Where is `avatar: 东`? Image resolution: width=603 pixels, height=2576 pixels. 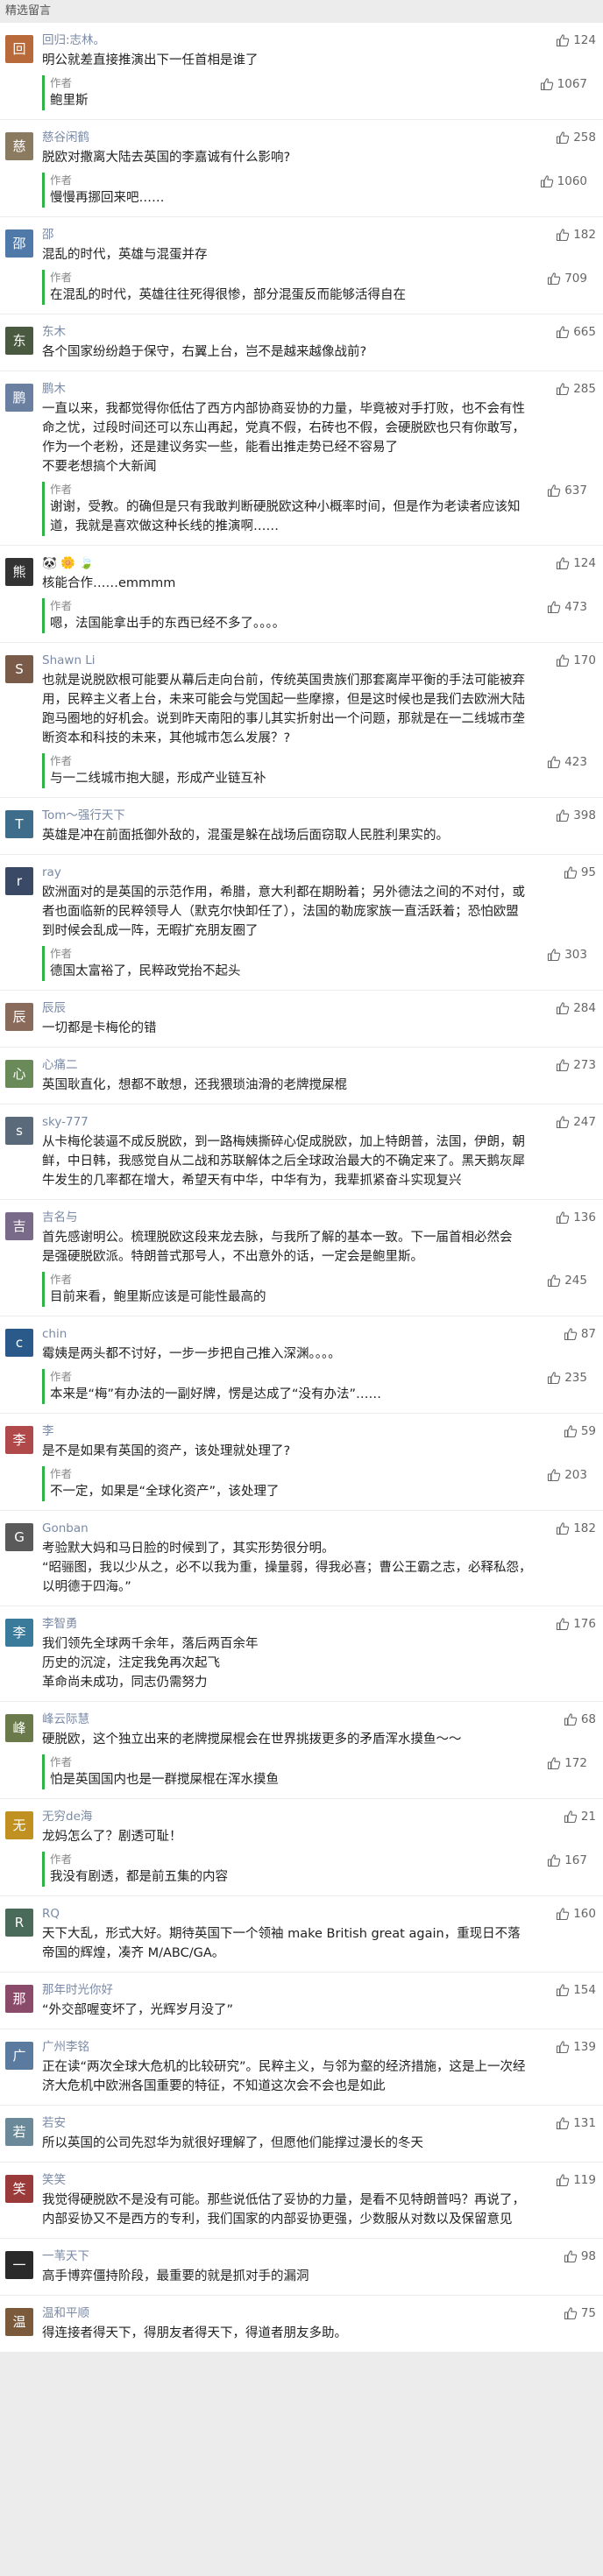 avatar: 东 is located at coordinates (19, 341).